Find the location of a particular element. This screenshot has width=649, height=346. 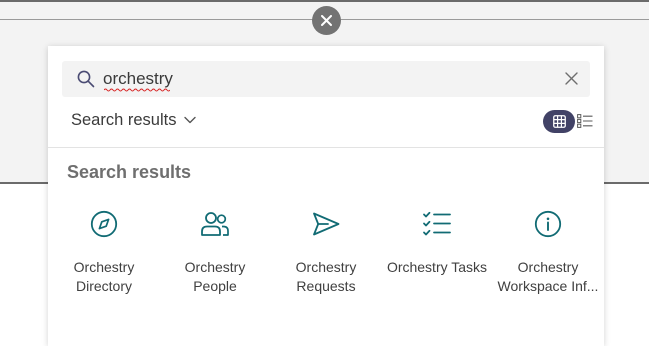

spellcheck-underline is located at coordinates (137, 90).